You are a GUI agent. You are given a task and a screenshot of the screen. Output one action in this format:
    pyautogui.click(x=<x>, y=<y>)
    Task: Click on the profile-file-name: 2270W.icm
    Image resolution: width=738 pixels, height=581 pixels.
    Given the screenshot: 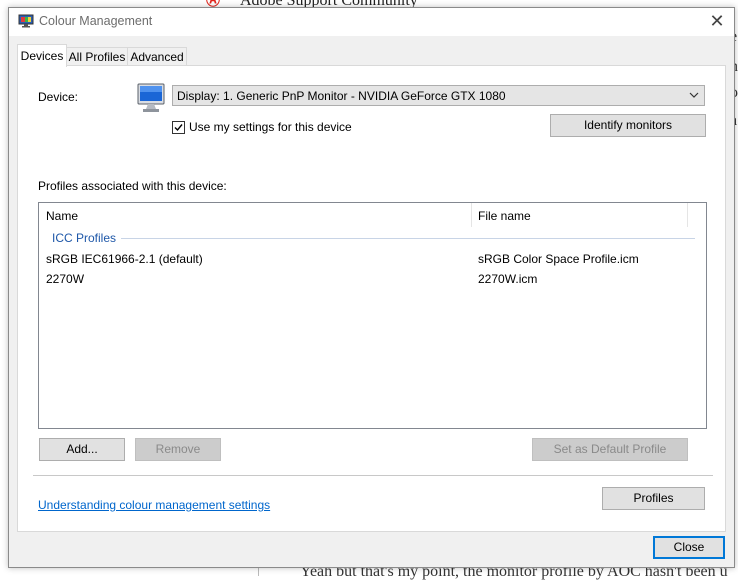 What is the action you would take?
    pyautogui.click(x=508, y=279)
    